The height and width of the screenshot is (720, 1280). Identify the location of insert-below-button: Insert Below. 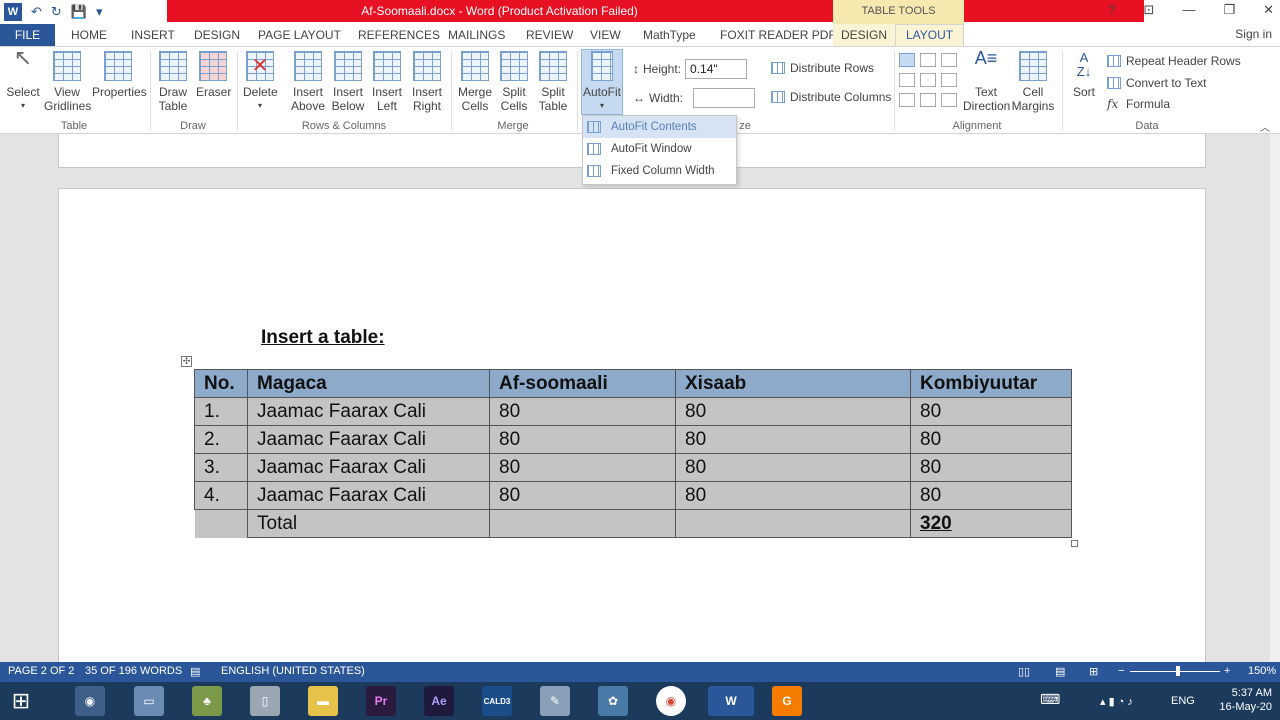
(348, 82).